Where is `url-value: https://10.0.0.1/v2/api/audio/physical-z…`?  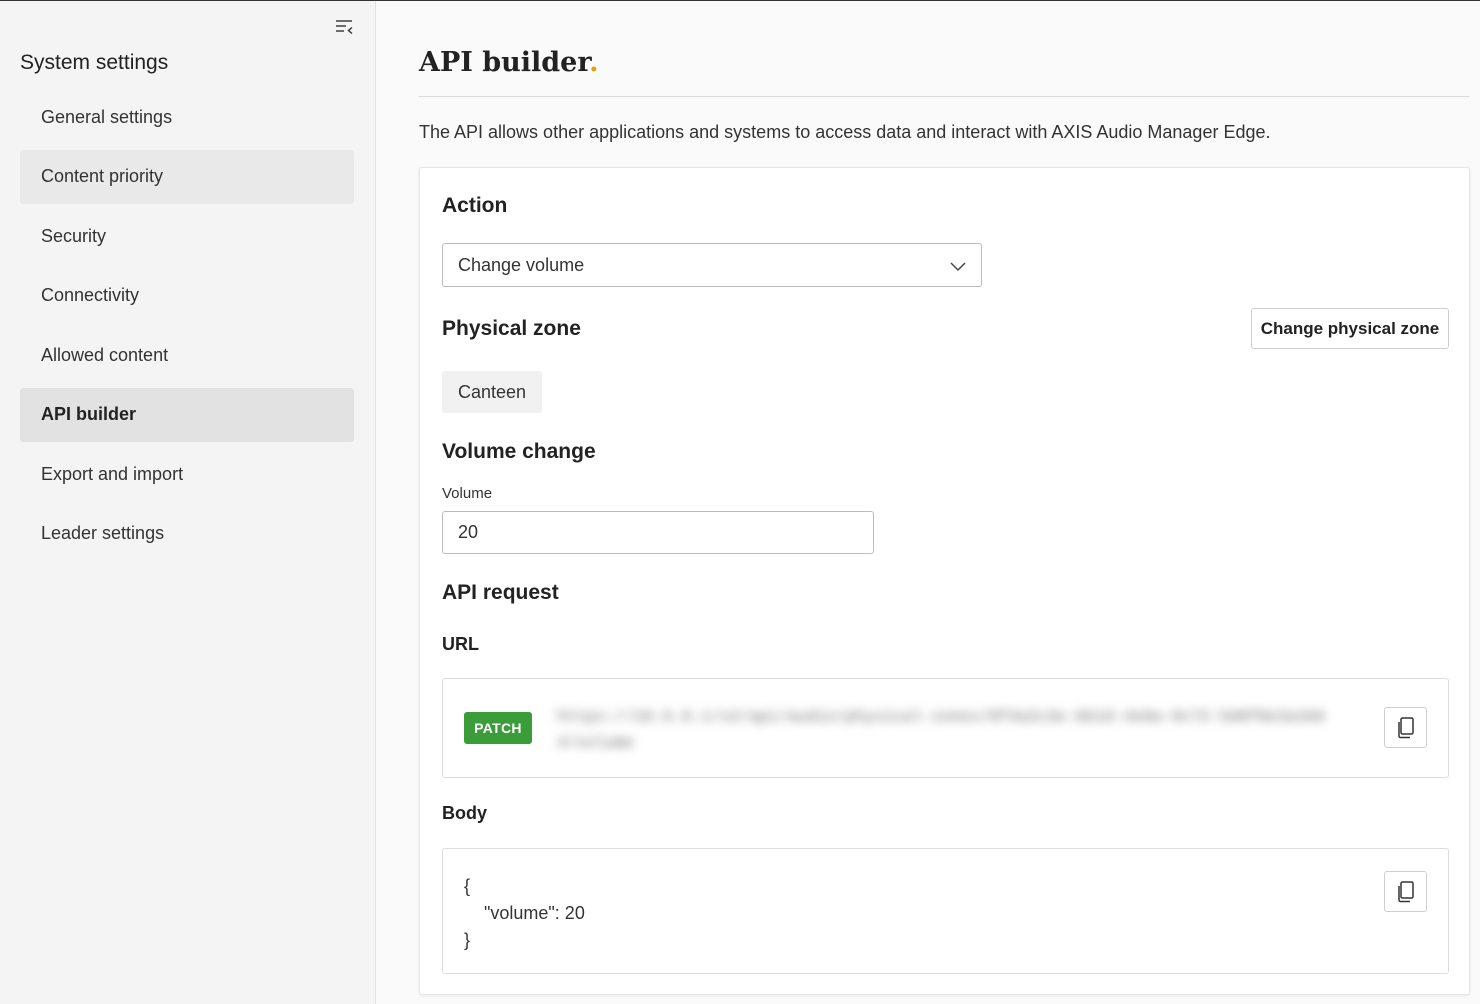 url-value: https://10.0.0.1/v2/api/audio/physical-z… is located at coordinates (941, 730).